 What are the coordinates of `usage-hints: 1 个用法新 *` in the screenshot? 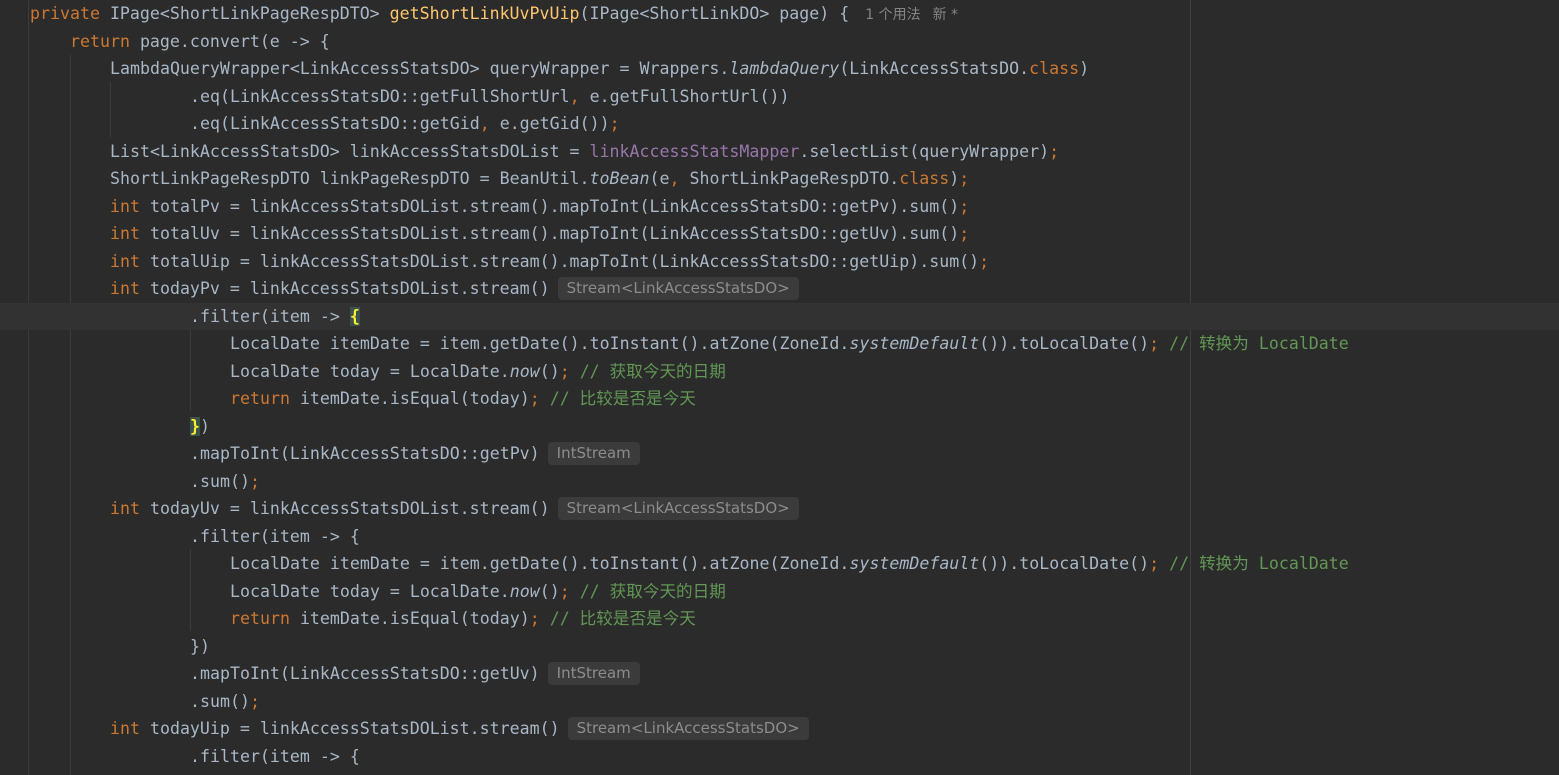 It's located at (911, 15).